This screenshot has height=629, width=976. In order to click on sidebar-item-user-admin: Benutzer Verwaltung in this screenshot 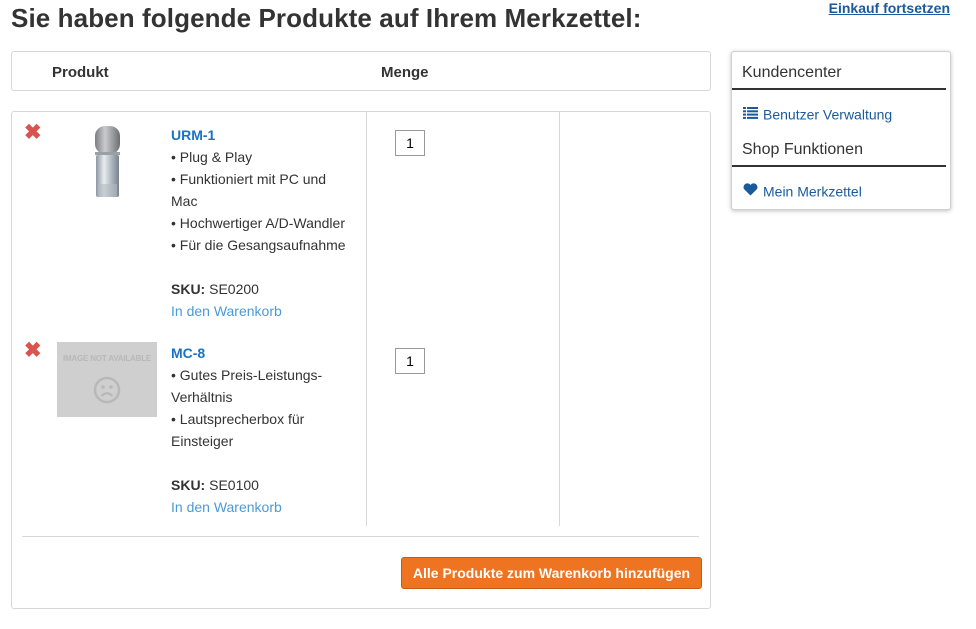, I will do `click(817, 113)`.